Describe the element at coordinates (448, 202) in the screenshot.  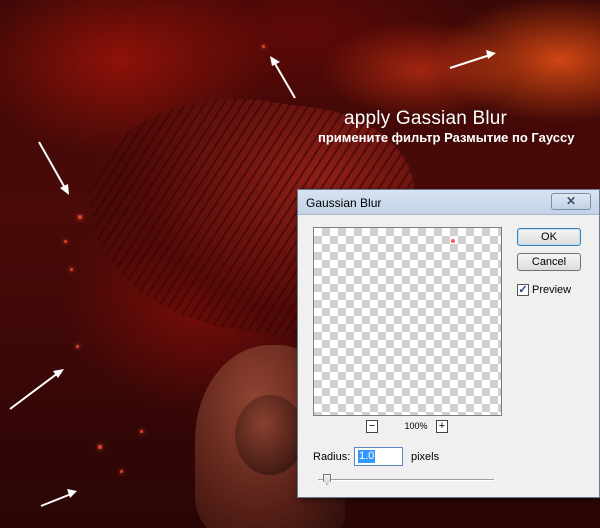
I see `dialog-titlebar: Gaussian Blur ✕` at that location.